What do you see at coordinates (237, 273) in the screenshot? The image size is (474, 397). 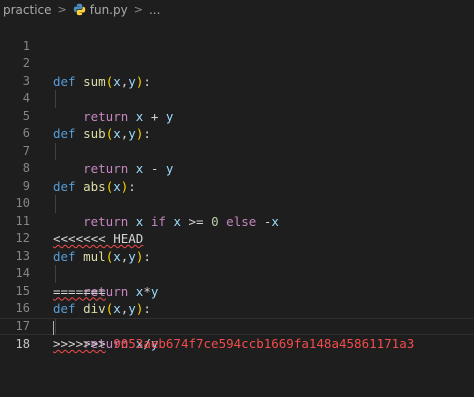 I see `code-line: 14 =======` at bounding box center [237, 273].